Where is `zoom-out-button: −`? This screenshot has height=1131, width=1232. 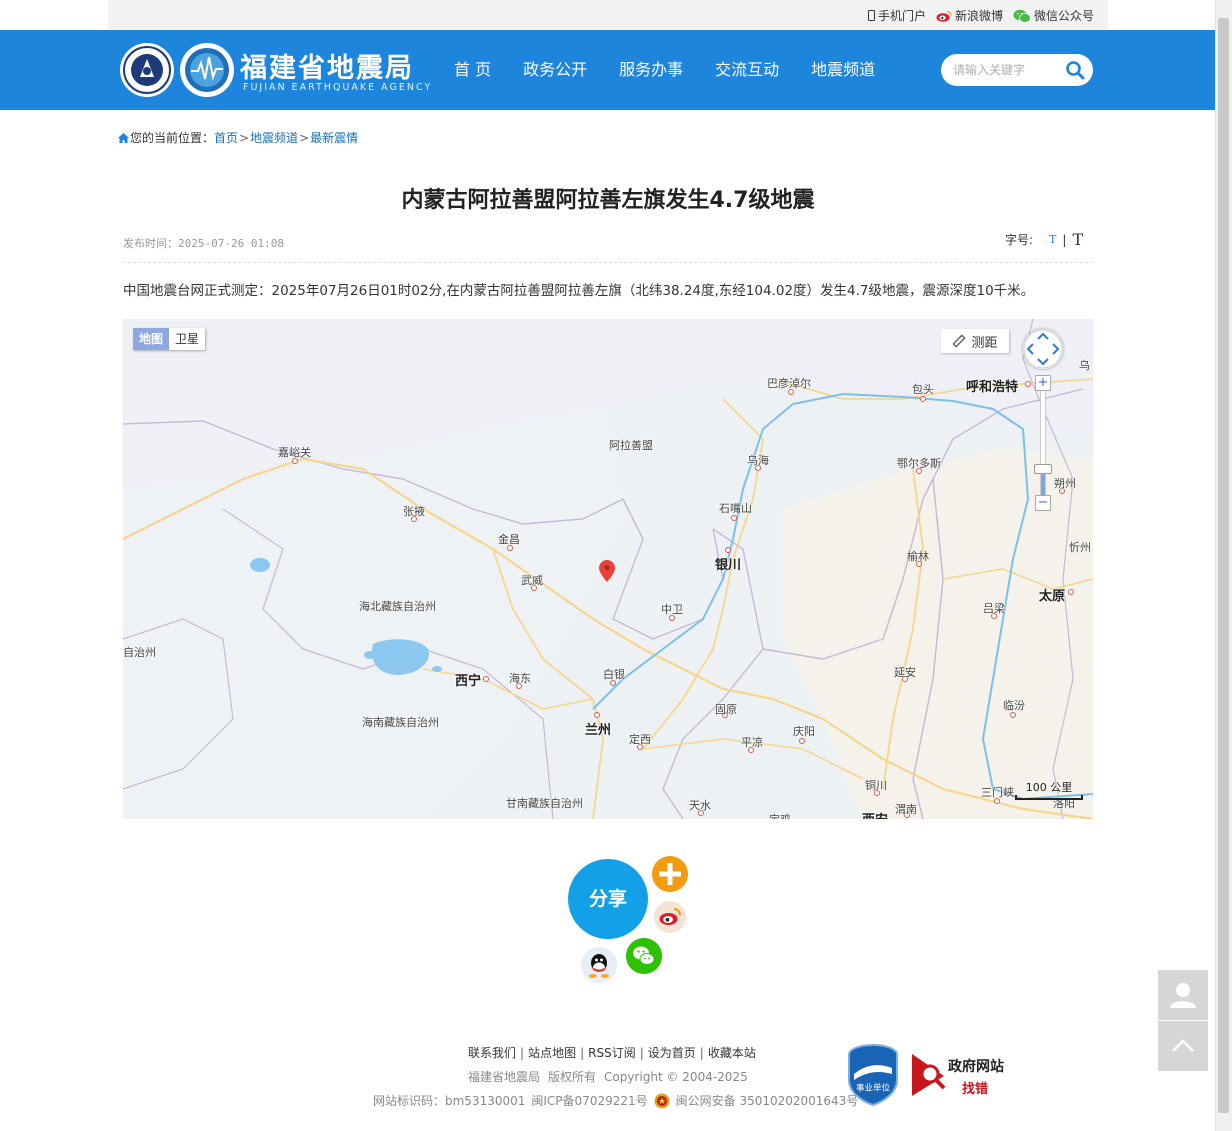 zoom-out-button: − is located at coordinates (1043, 503).